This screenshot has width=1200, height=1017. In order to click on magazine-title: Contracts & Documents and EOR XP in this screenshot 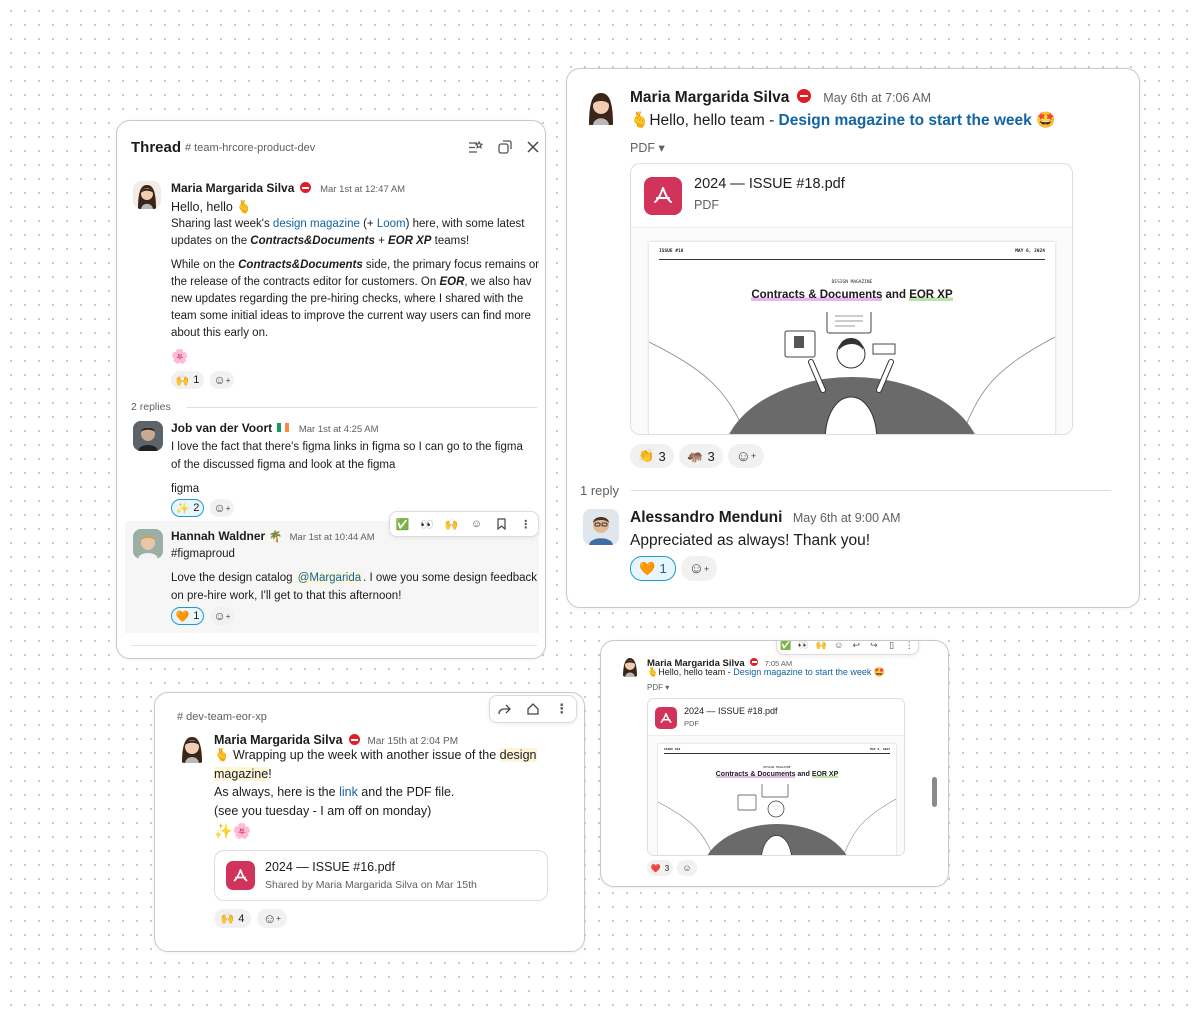, I will do `click(777, 774)`.